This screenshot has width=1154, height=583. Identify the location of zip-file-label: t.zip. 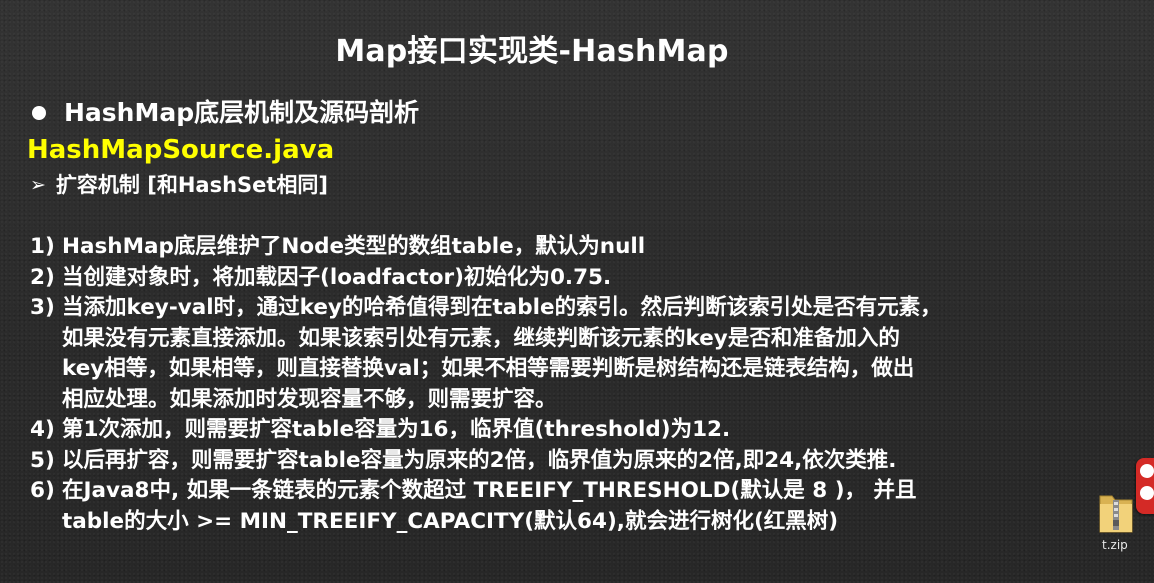
(1115, 545).